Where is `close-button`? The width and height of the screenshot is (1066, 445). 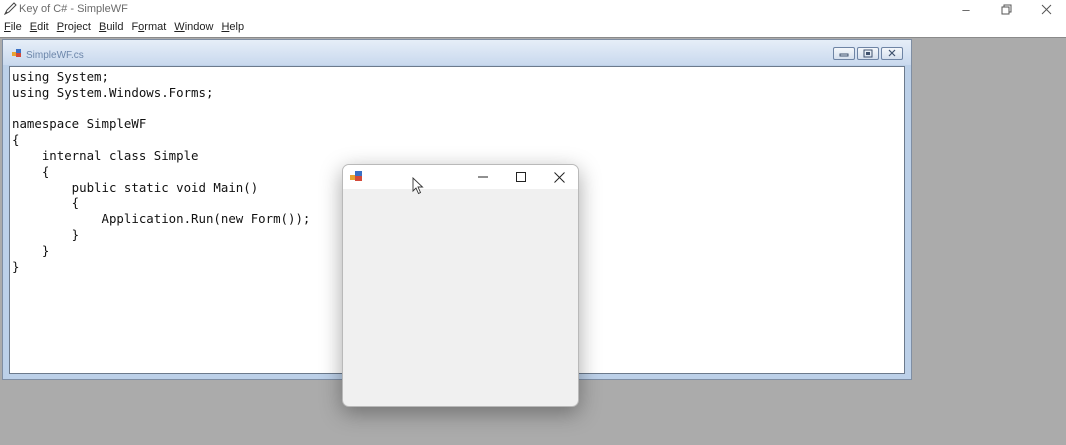
close-button is located at coordinates (1046, 9).